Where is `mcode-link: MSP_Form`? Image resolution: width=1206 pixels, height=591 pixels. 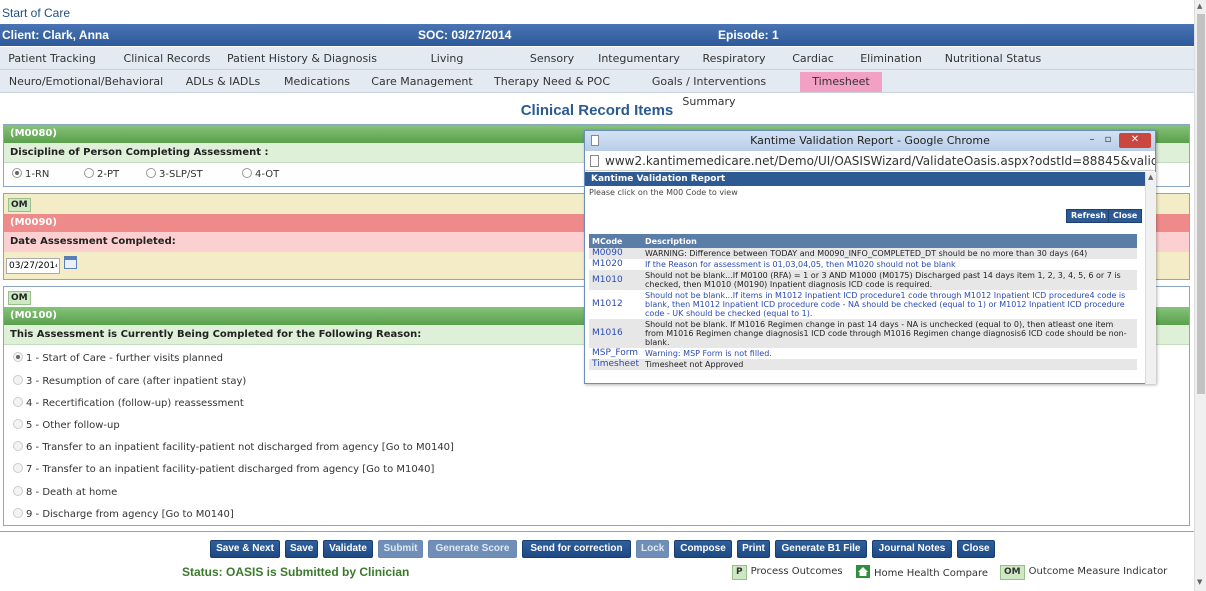 mcode-link: MSP_Form is located at coordinates (616, 353).